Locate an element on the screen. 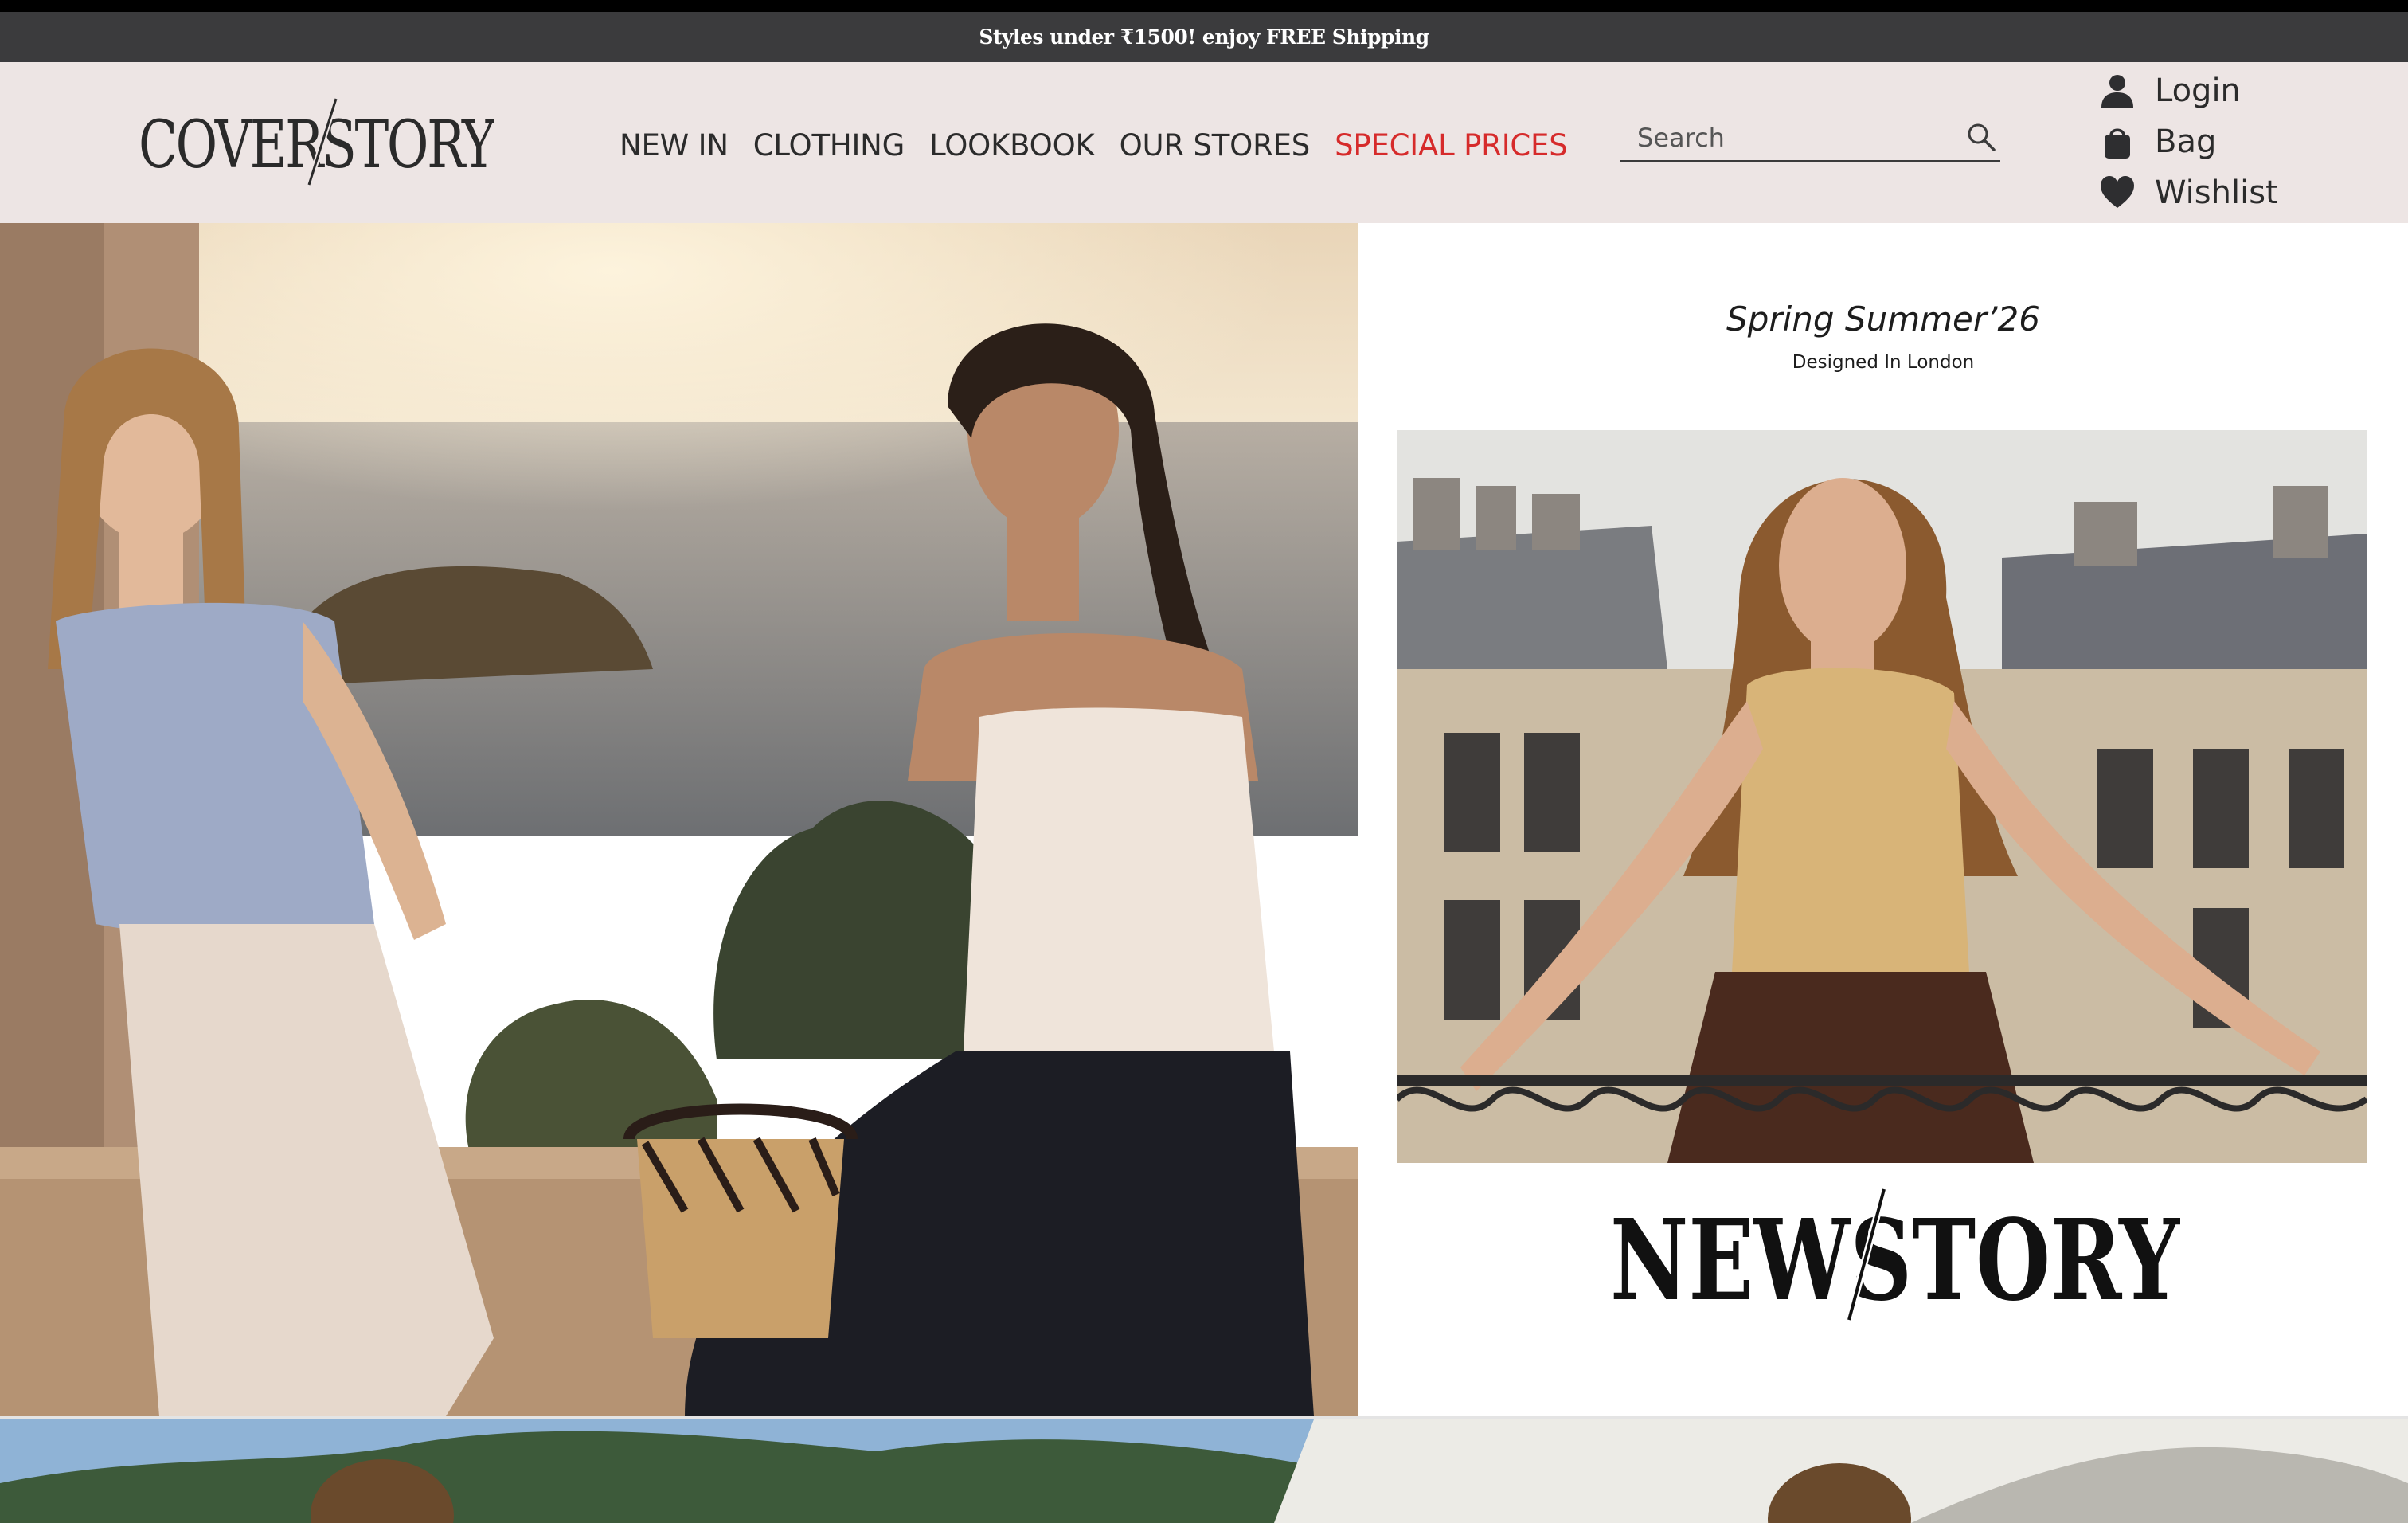 The height and width of the screenshot is (1523, 2408). svg-text: COVERSTORY is located at coordinates (316, 145).